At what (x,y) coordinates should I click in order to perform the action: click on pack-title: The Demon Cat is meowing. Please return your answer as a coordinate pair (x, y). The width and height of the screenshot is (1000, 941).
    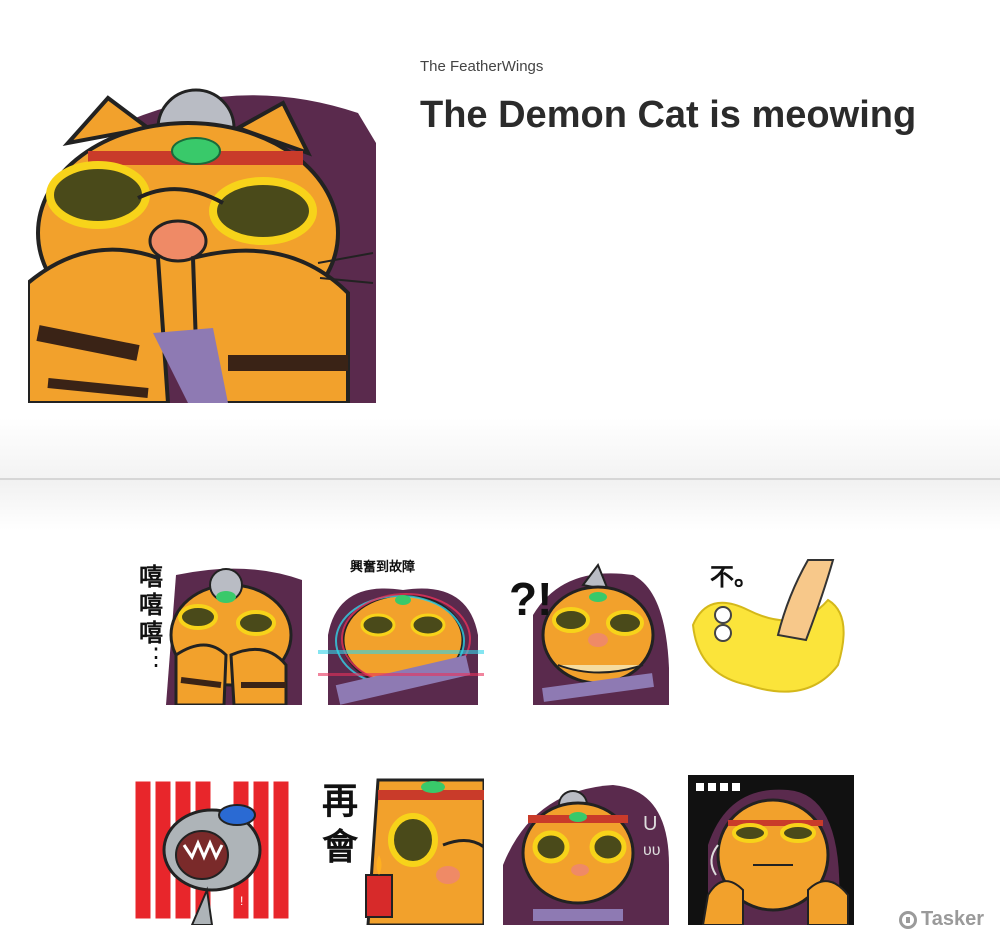
    Looking at the image, I should click on (668, 115).